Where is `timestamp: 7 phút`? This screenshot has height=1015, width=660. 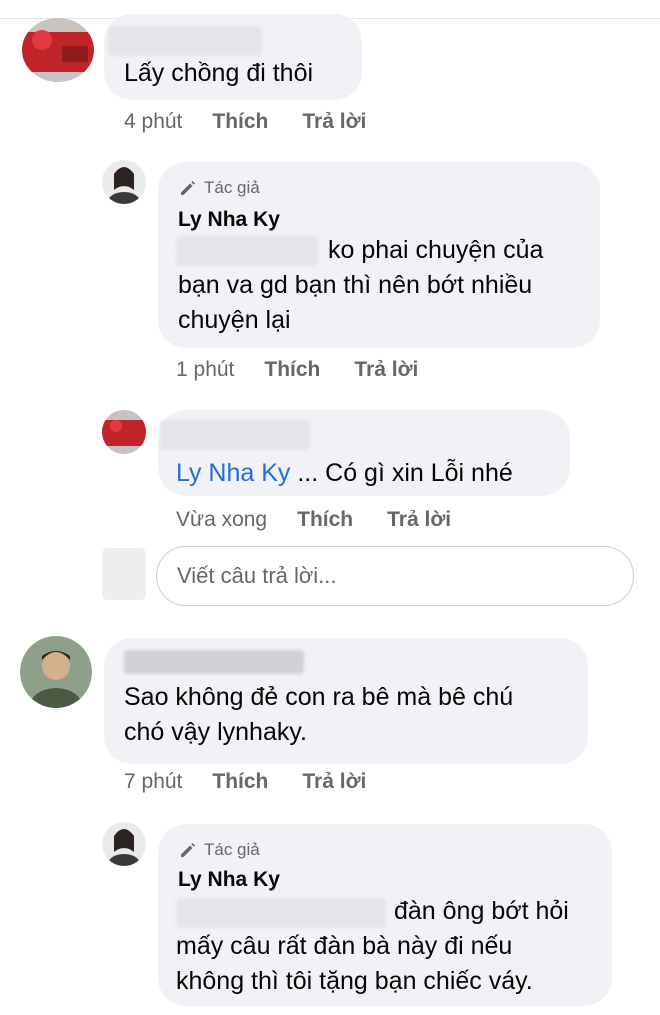
timestamp: 7 phút is located at coordinates (153, 781).